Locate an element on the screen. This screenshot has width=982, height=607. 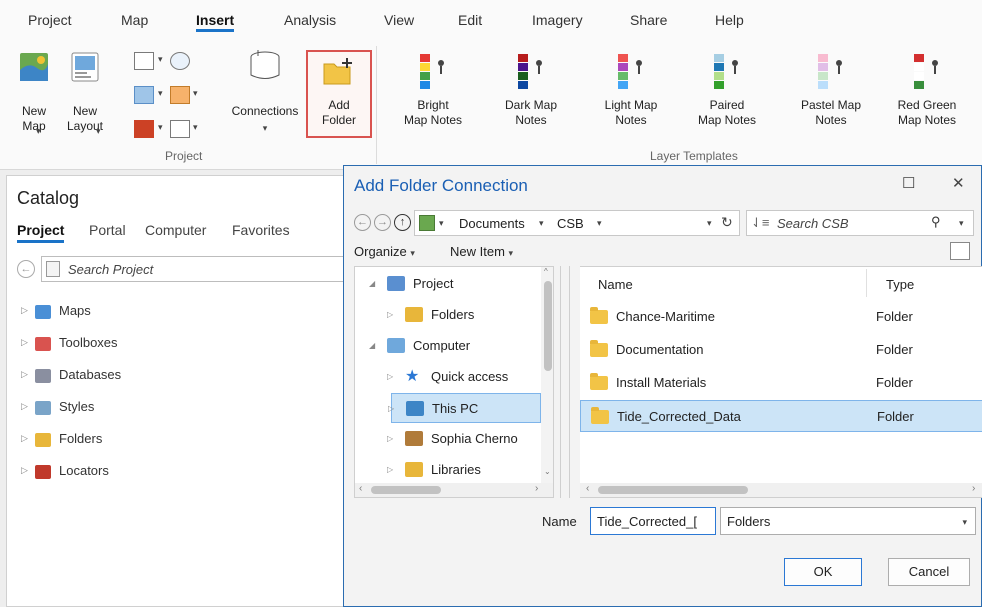
dialog-search-input: ⇃≡ Search CSB ⚲ ▾ is located at coordinates (860, 223).